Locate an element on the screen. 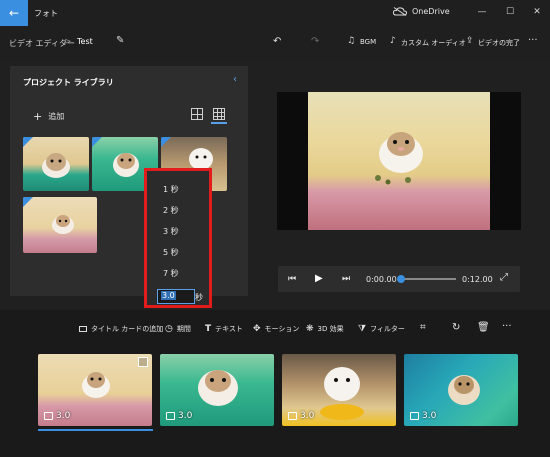  clip-select-checkbox is located at coordinates (143, 362).